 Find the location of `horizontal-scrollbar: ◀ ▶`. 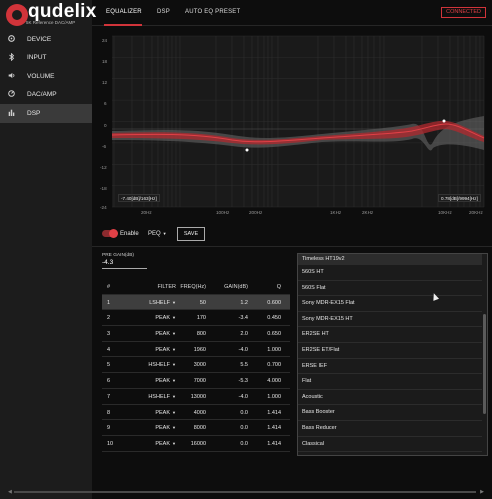

horizontal-scrollbar: ◀ ▶ is located at coordinates (246, 492).